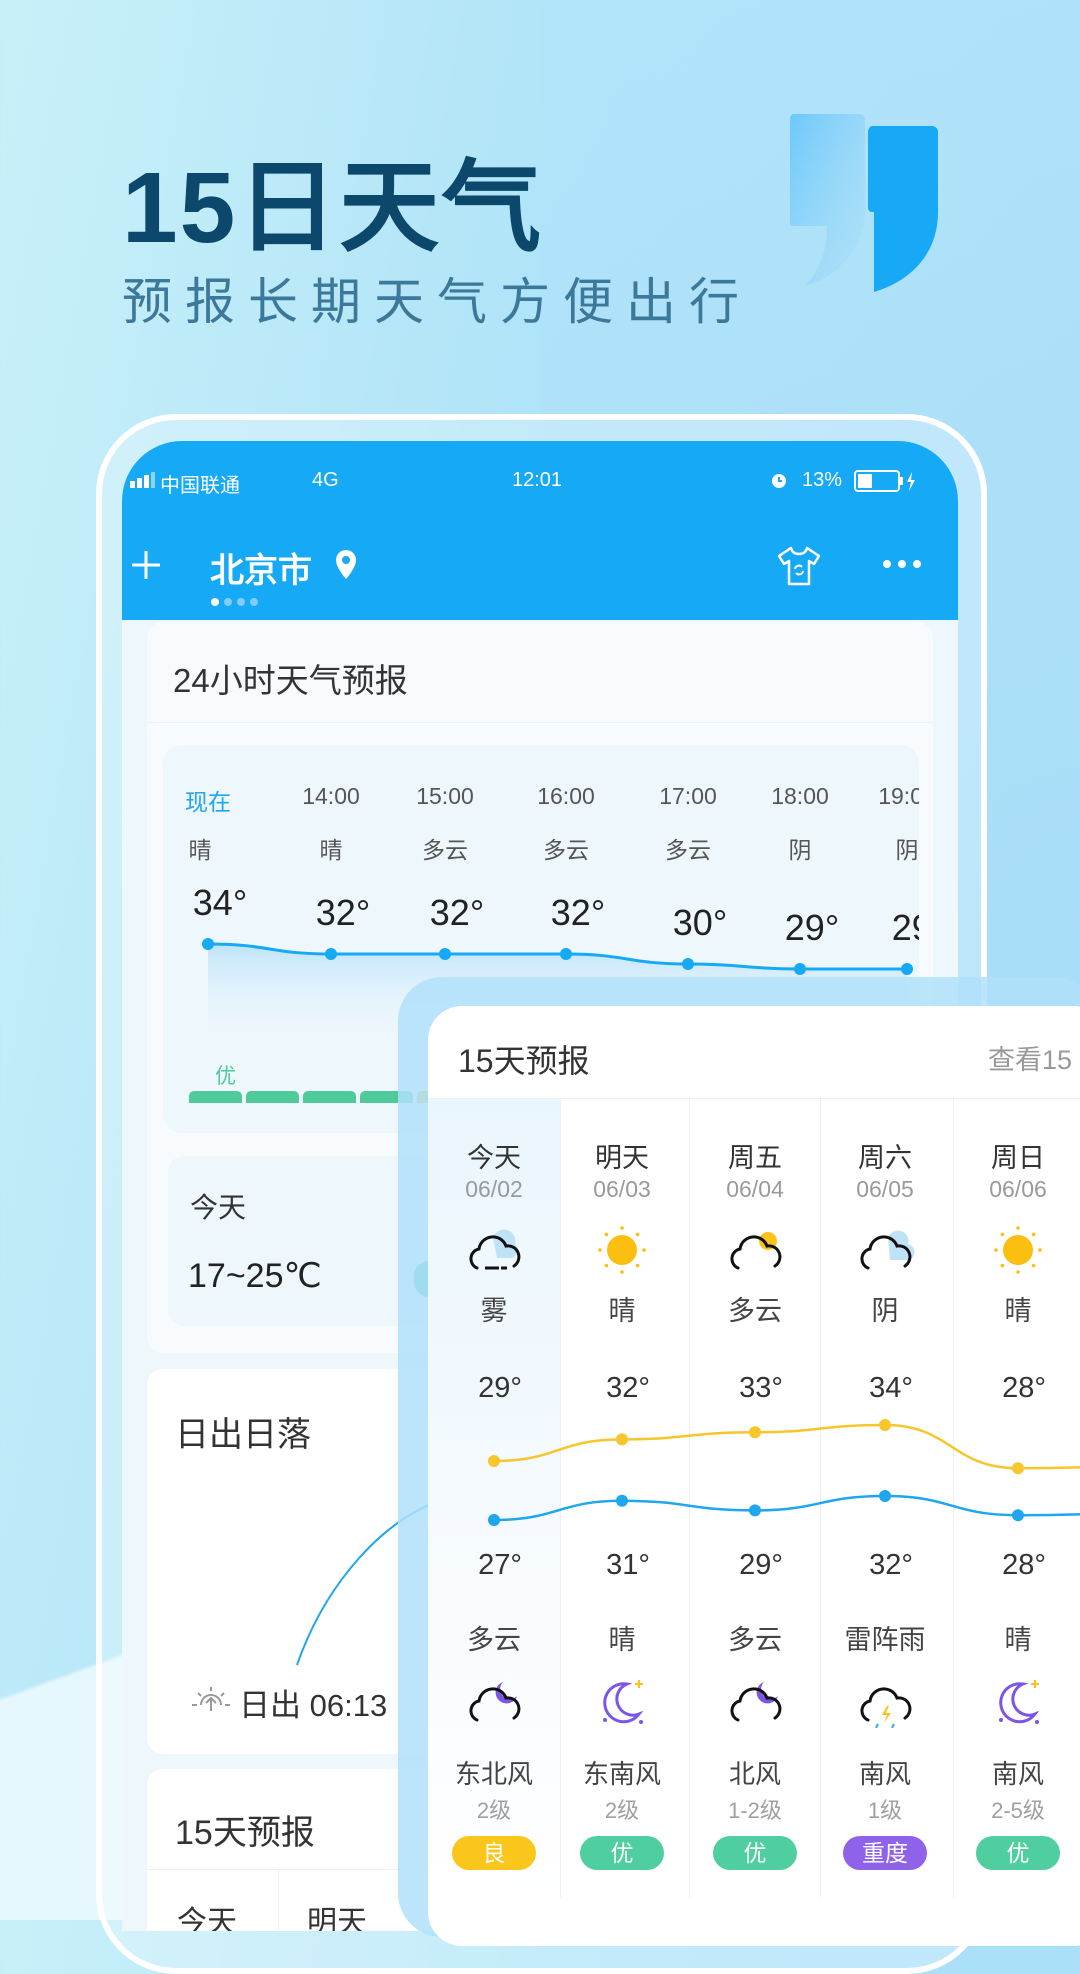 This screenshot has width=1080, height=1974. What do you see at coordinates (337, 1918) in the screenshot?
I see `forecast-bg-day: 明天` at bounding box center [337, 1918].